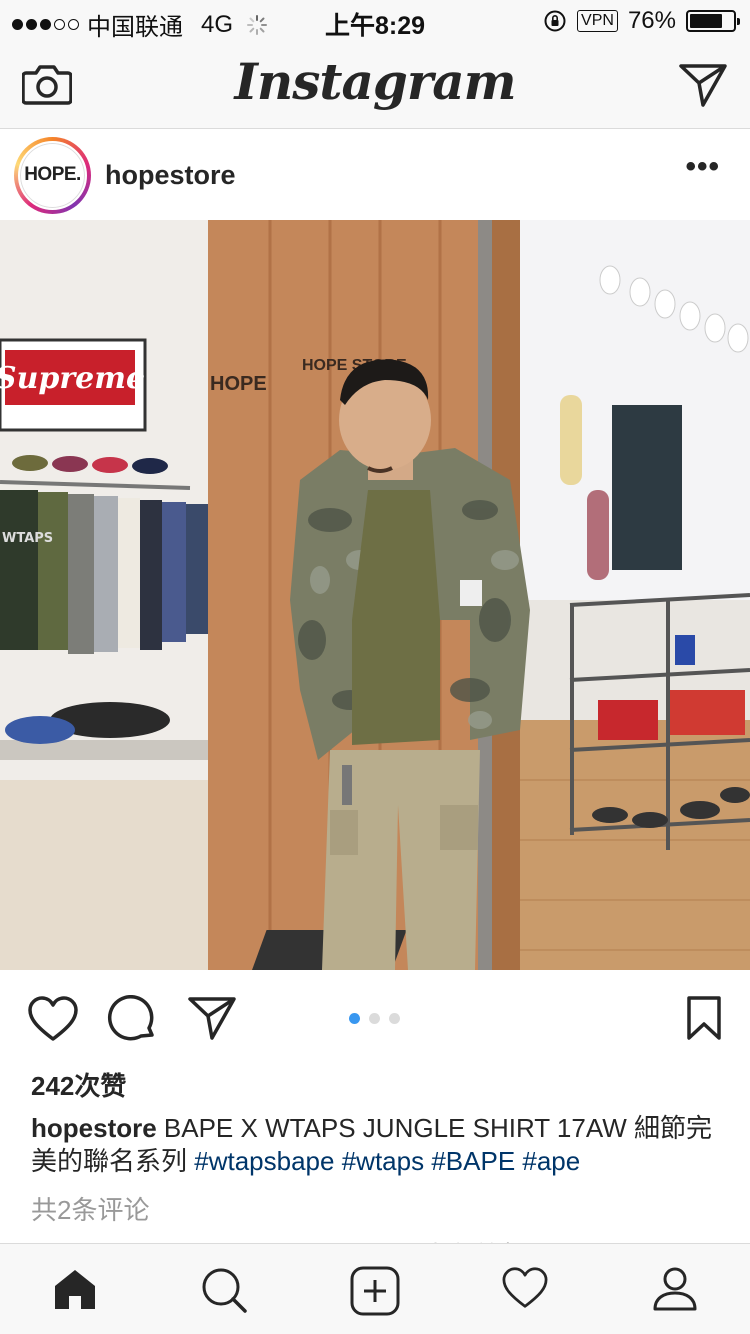 This screenshot has width=750, height=1334. Describe the element at coordinates (675, 1289) in the screenshot. I see `profile-icon` at that location.